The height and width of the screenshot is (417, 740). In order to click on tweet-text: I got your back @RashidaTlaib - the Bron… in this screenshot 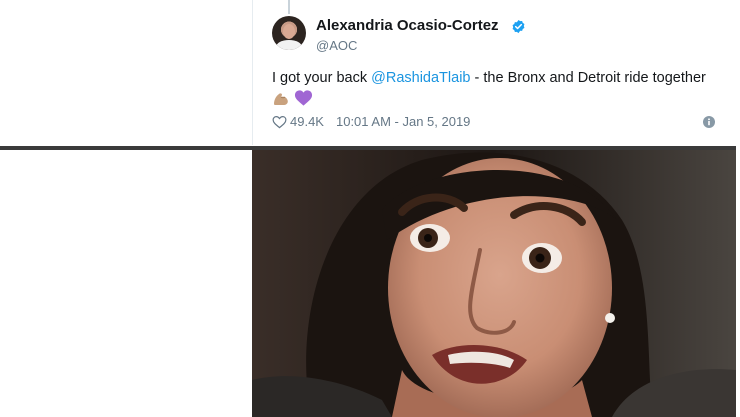, I will do `click(492, 89)`.